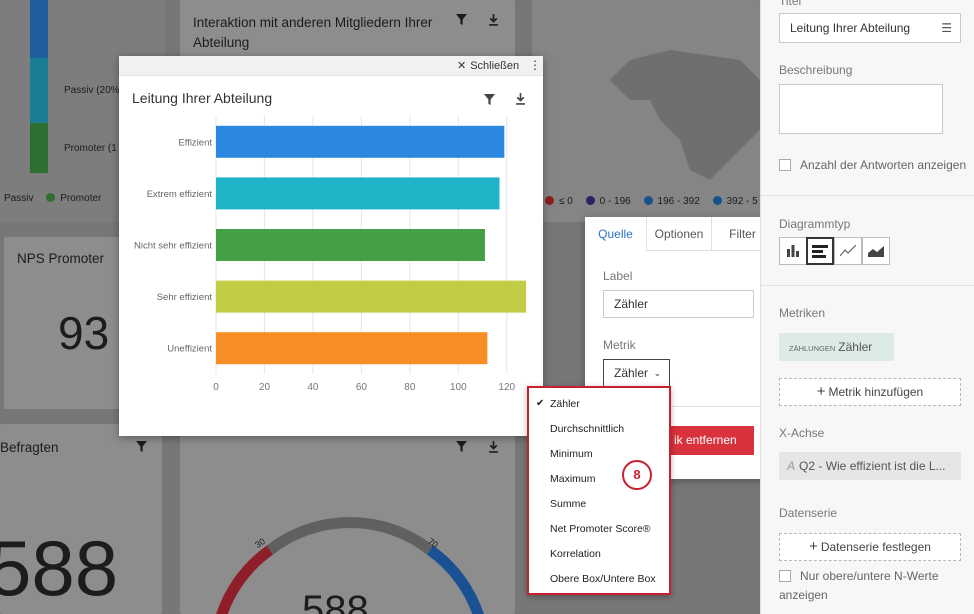 The image size is (974, 614). I want to click on legend-promoter-dot, so click(51, 197).